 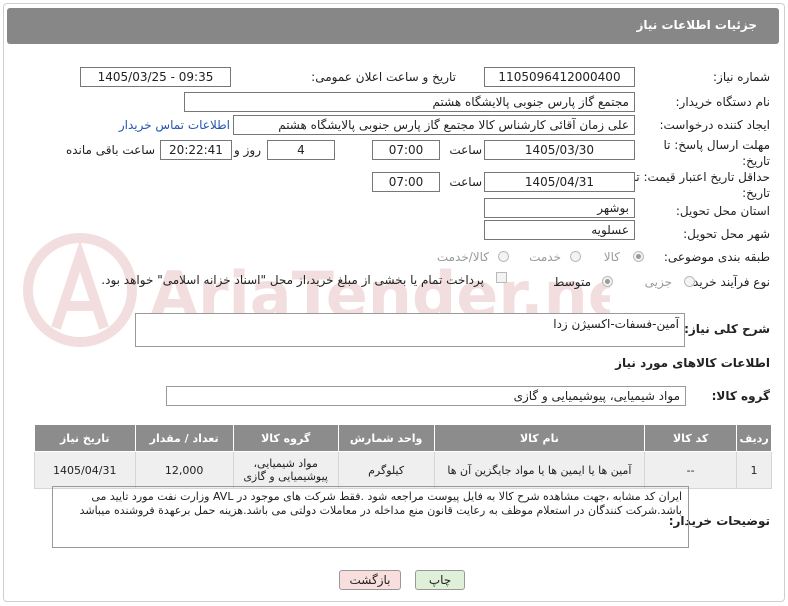 What do you see at coordinates (406, 182) in the screenshot?
I see `validity-time-field: 07:00` at bounding box center [406, 182].